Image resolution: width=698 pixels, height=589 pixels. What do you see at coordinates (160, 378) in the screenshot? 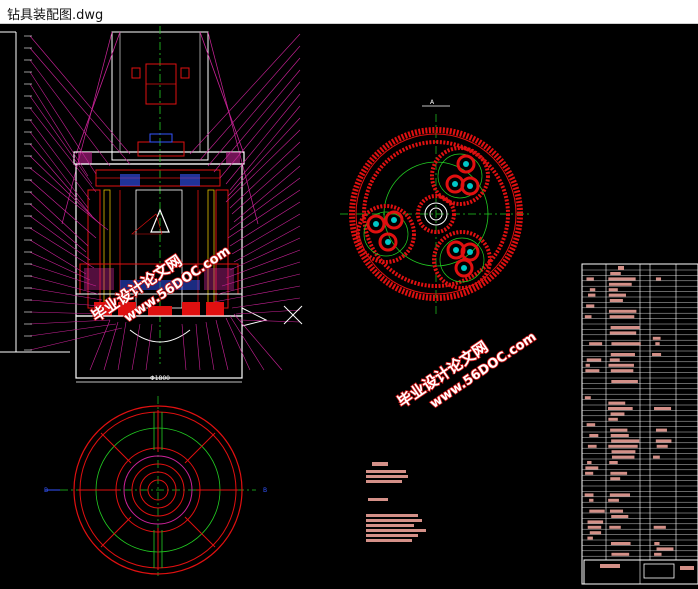
I see `dimension-label: Φ1800` at bounding box center [160, 378].